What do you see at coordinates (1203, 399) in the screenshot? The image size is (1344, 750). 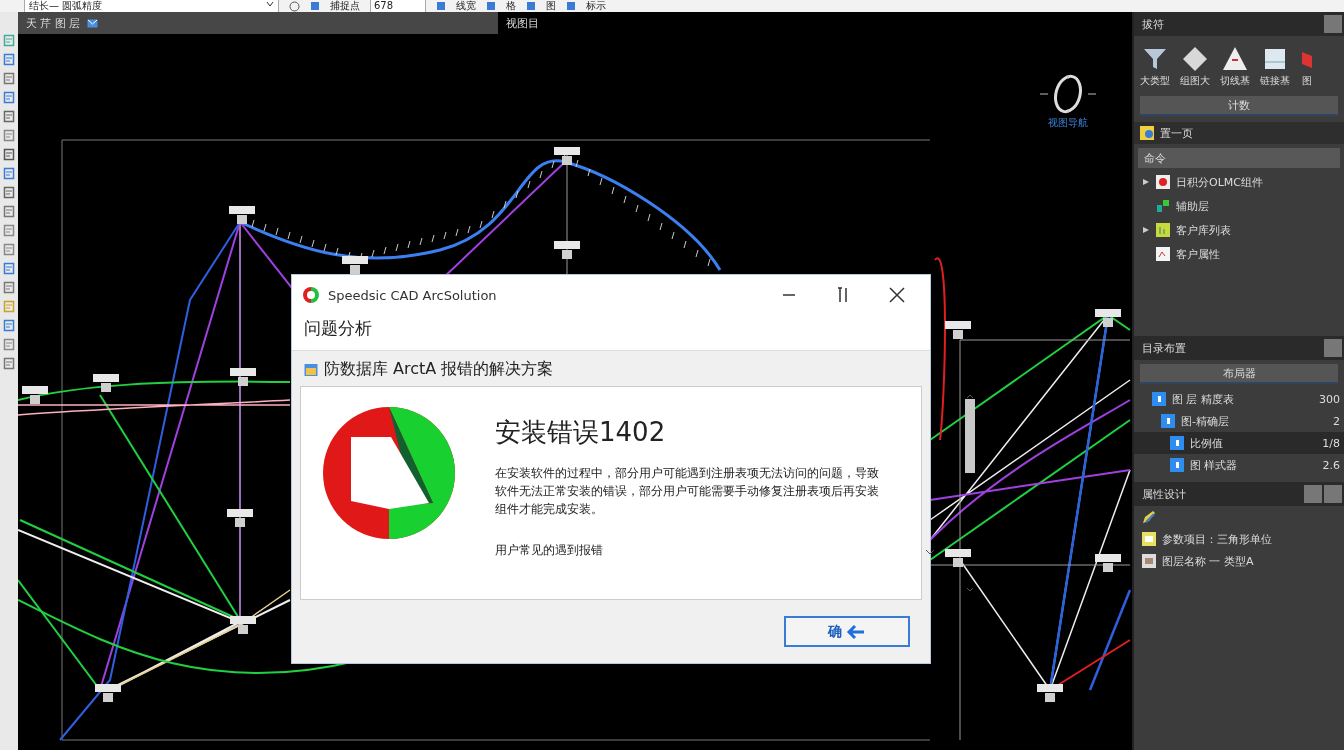 I see `layer-name: 图 层 精度表` at bounding box center [1203, 399].